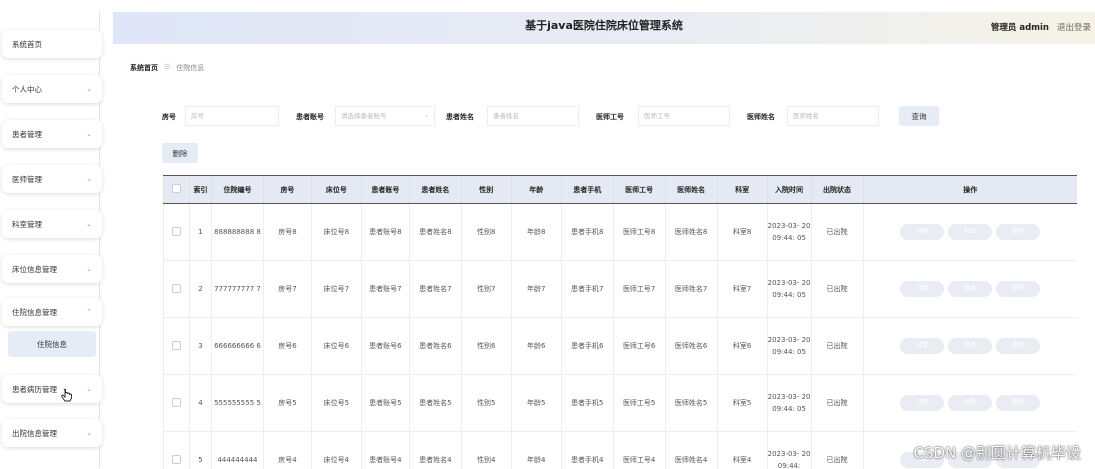 The image size is (1095, 469). Describe the element at coordinates (34, 312) in the screenshot. I see `sidebar-item-label: 住院信息管理` at that location.